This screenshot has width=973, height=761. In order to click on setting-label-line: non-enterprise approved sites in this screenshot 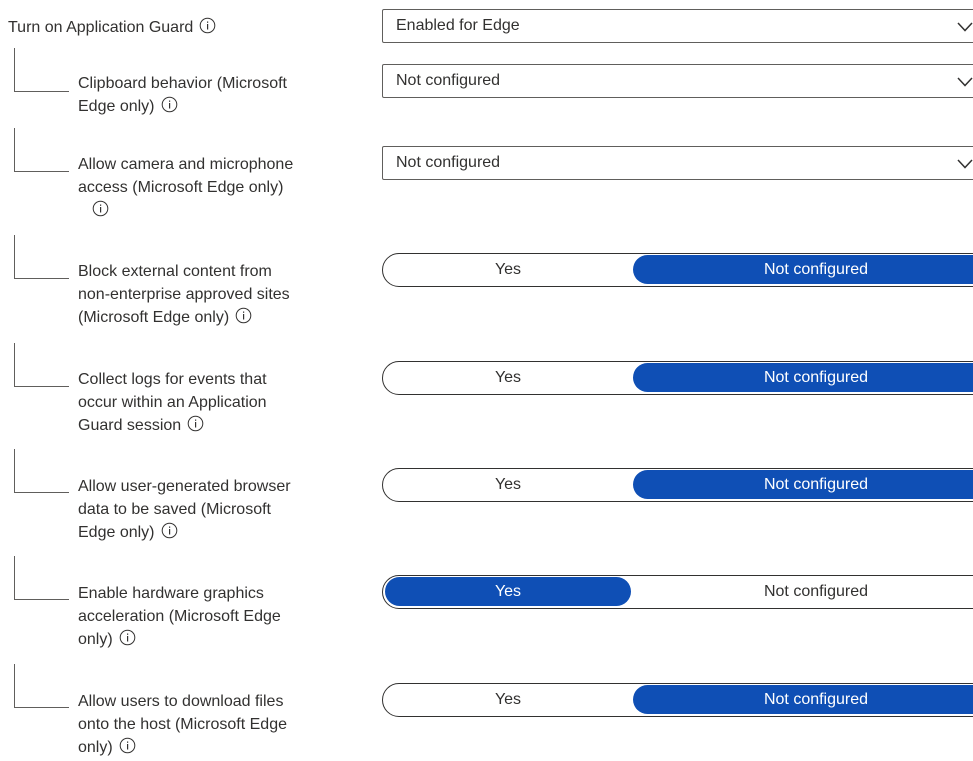, I will do `click(184, 294)`.